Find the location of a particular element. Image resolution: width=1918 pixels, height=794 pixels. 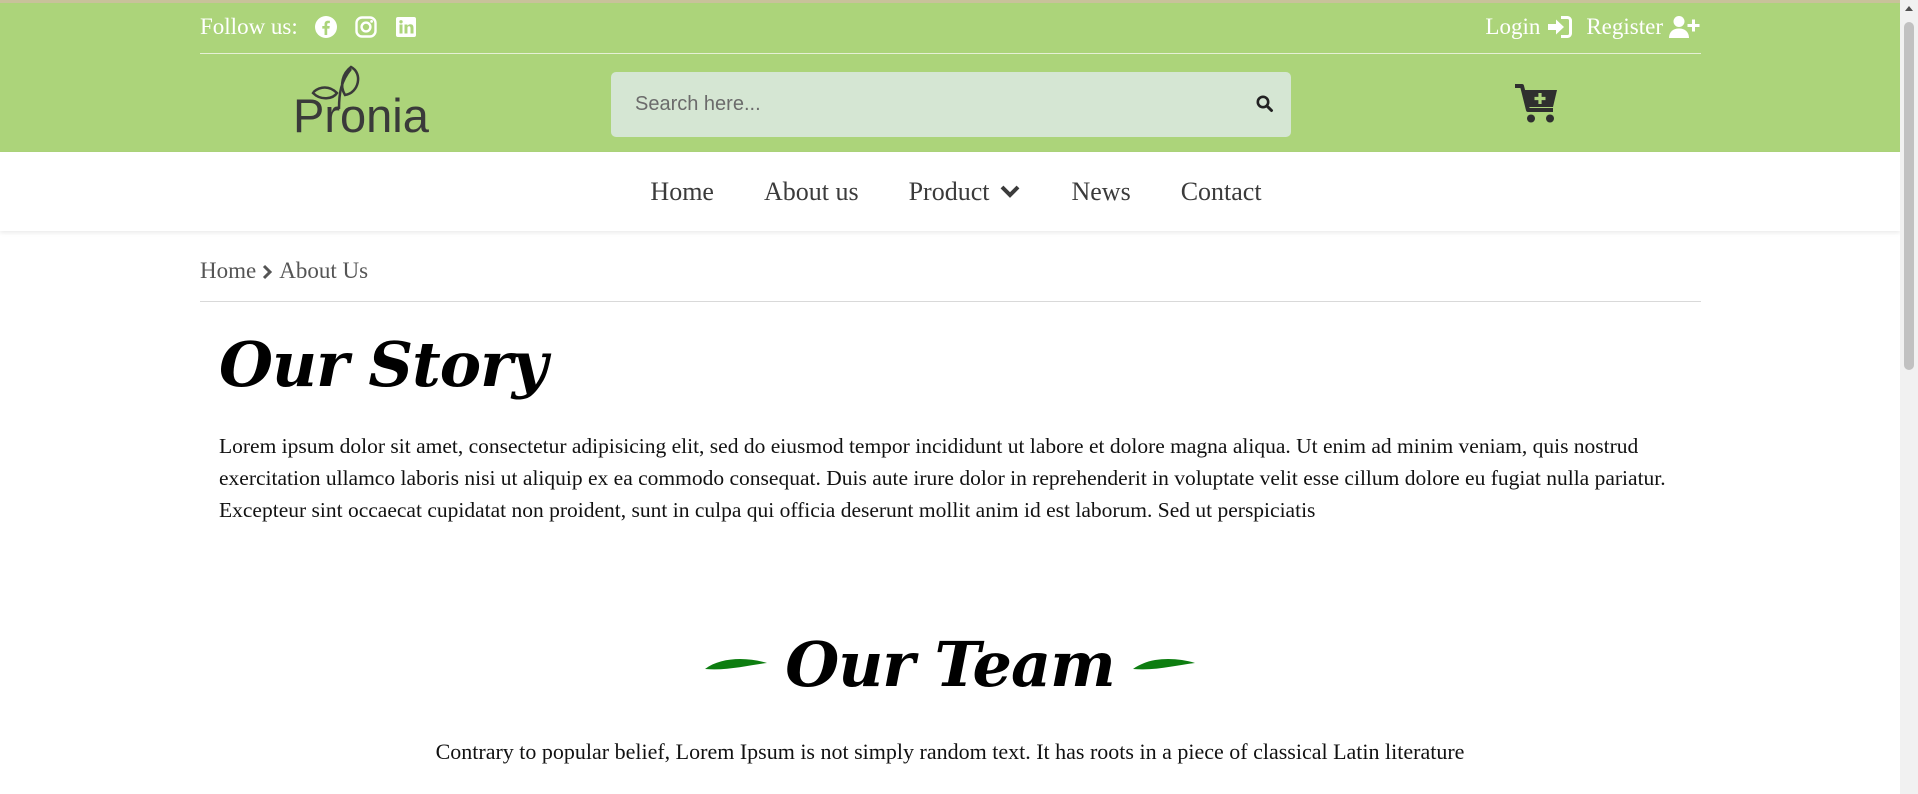

nav-item-label: About us is located at coordinates (811, 191).